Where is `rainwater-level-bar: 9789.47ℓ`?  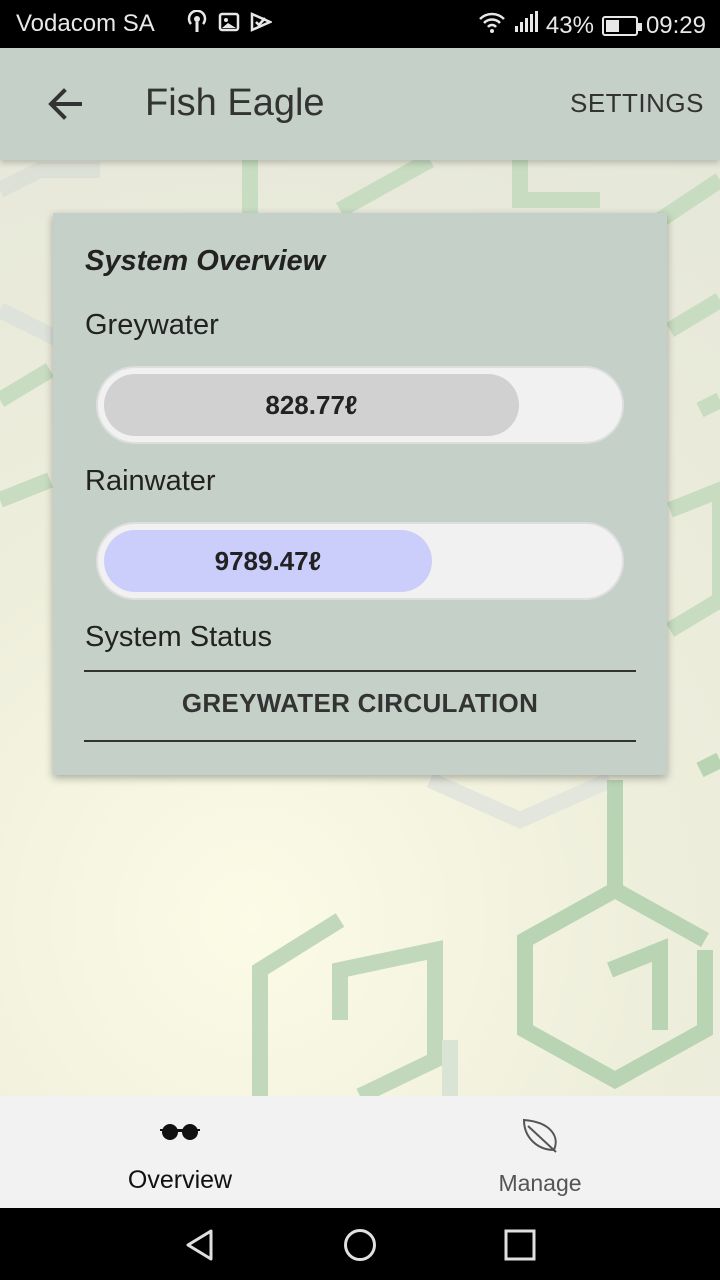
rainwater-level-bar: 9789.47ℓ is located at coordinates (360, 561).